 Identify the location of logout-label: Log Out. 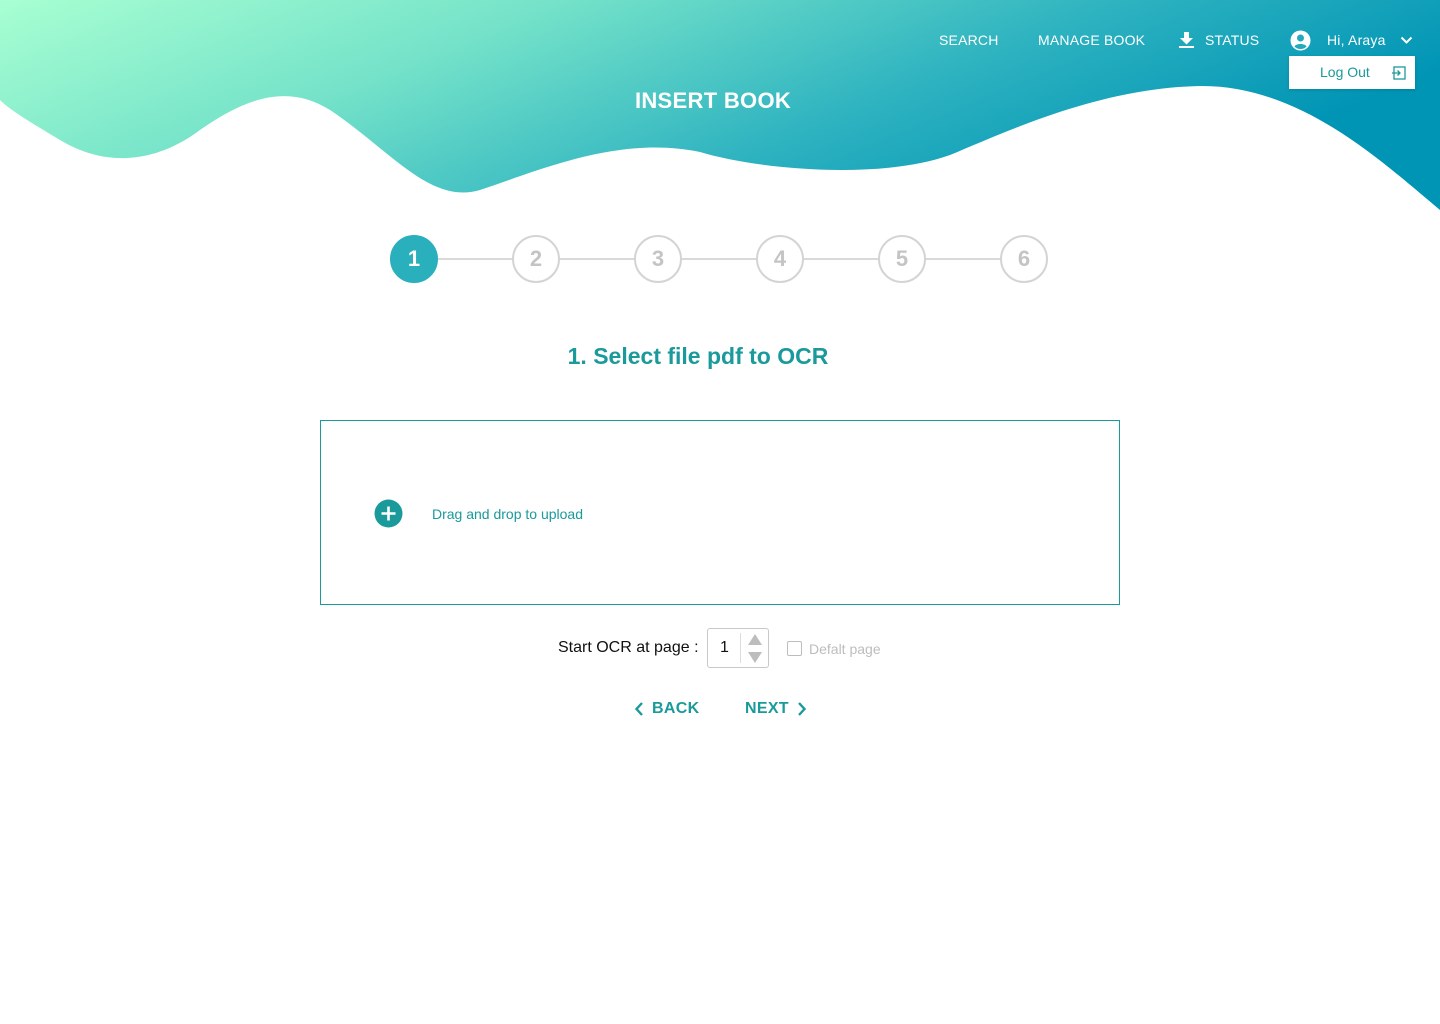
(1345, 72).